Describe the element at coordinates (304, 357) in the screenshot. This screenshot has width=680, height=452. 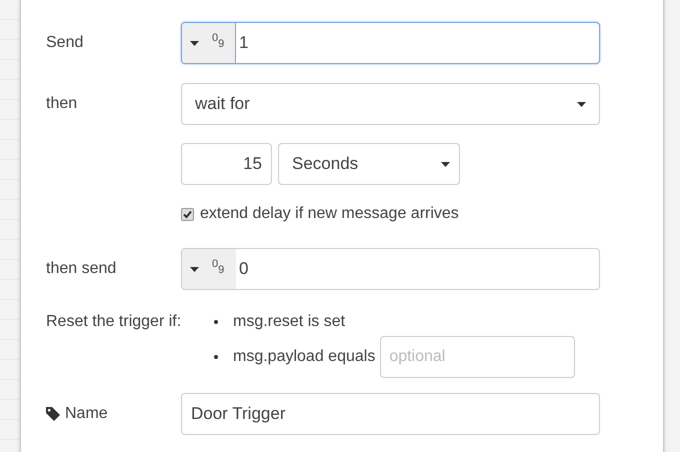
I see `reset-condition: msg.payload equals` at that location.